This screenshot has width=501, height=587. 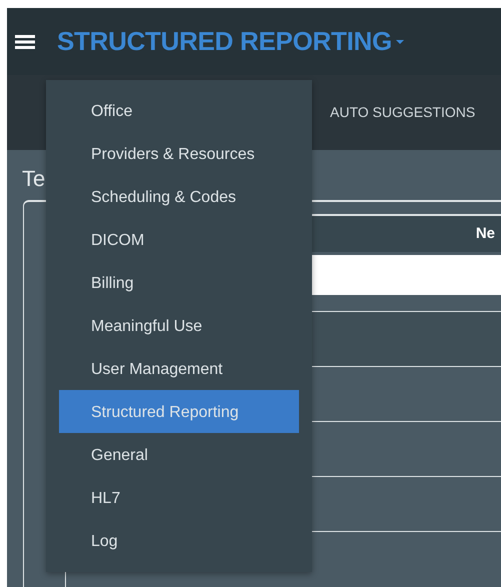 I want to click on column-header: Ne, so click(x=485, y=234).